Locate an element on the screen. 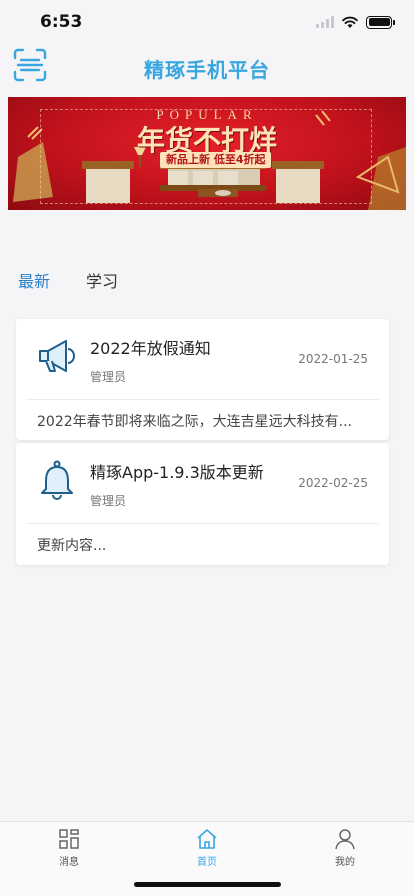  signal-icon is located at coordinates (325, 22).